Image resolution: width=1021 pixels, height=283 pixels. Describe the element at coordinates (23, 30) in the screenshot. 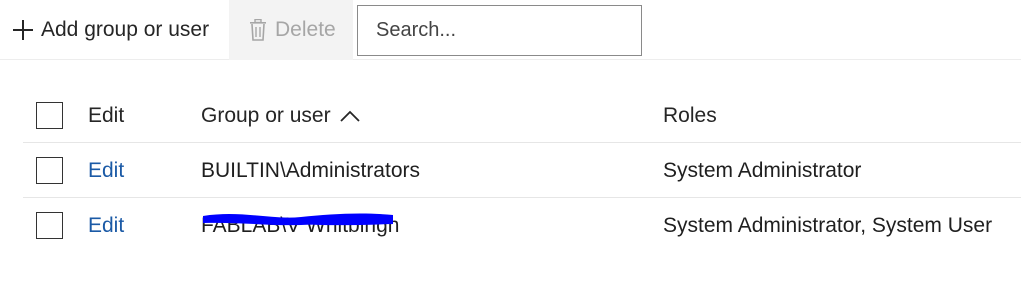

I see `plus-icon` at that location.